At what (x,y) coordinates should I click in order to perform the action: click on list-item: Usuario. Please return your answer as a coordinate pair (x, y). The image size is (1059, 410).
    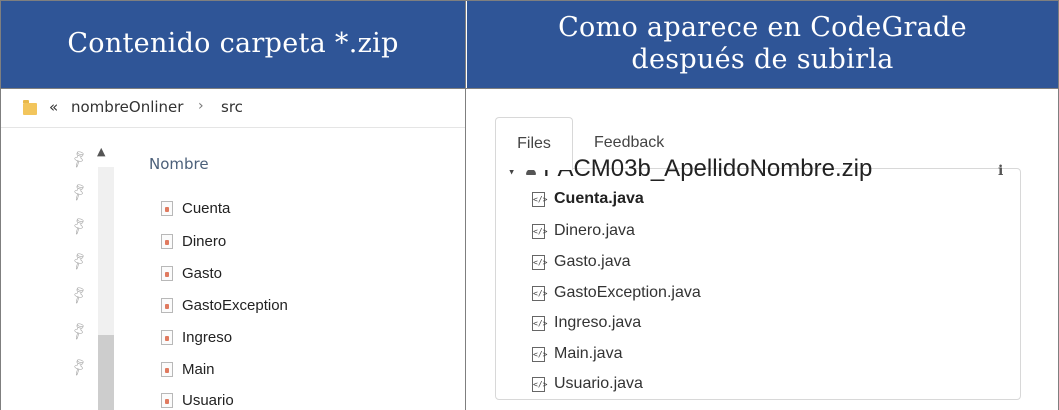
    Looking at the image, I should click on (197, 399).